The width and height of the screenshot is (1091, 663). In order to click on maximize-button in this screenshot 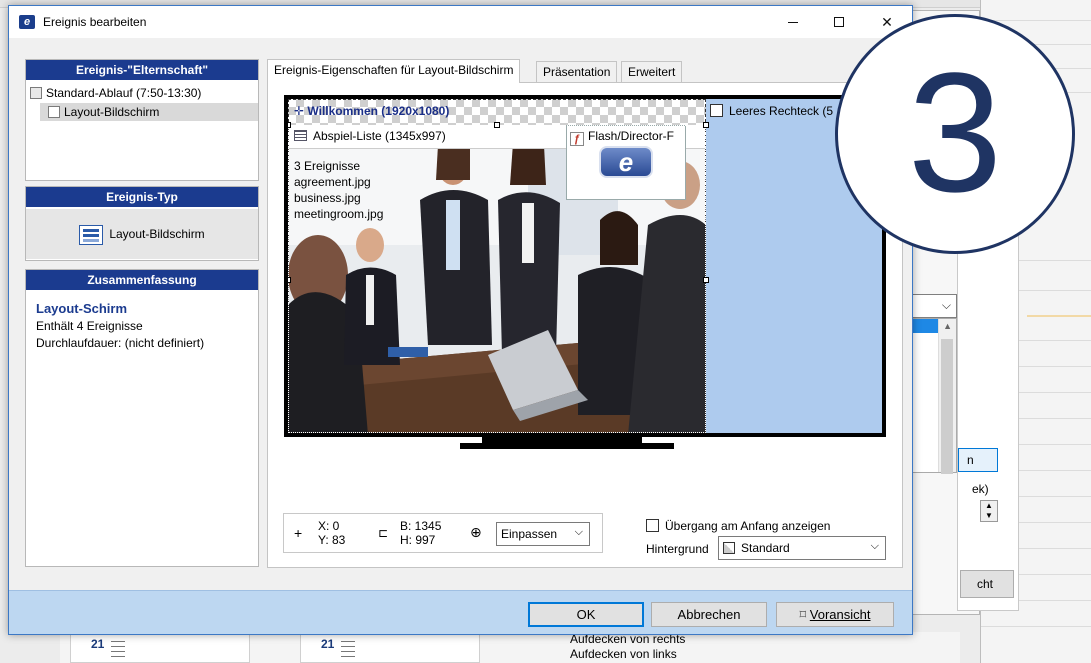, I will do `click(841, 22)`.